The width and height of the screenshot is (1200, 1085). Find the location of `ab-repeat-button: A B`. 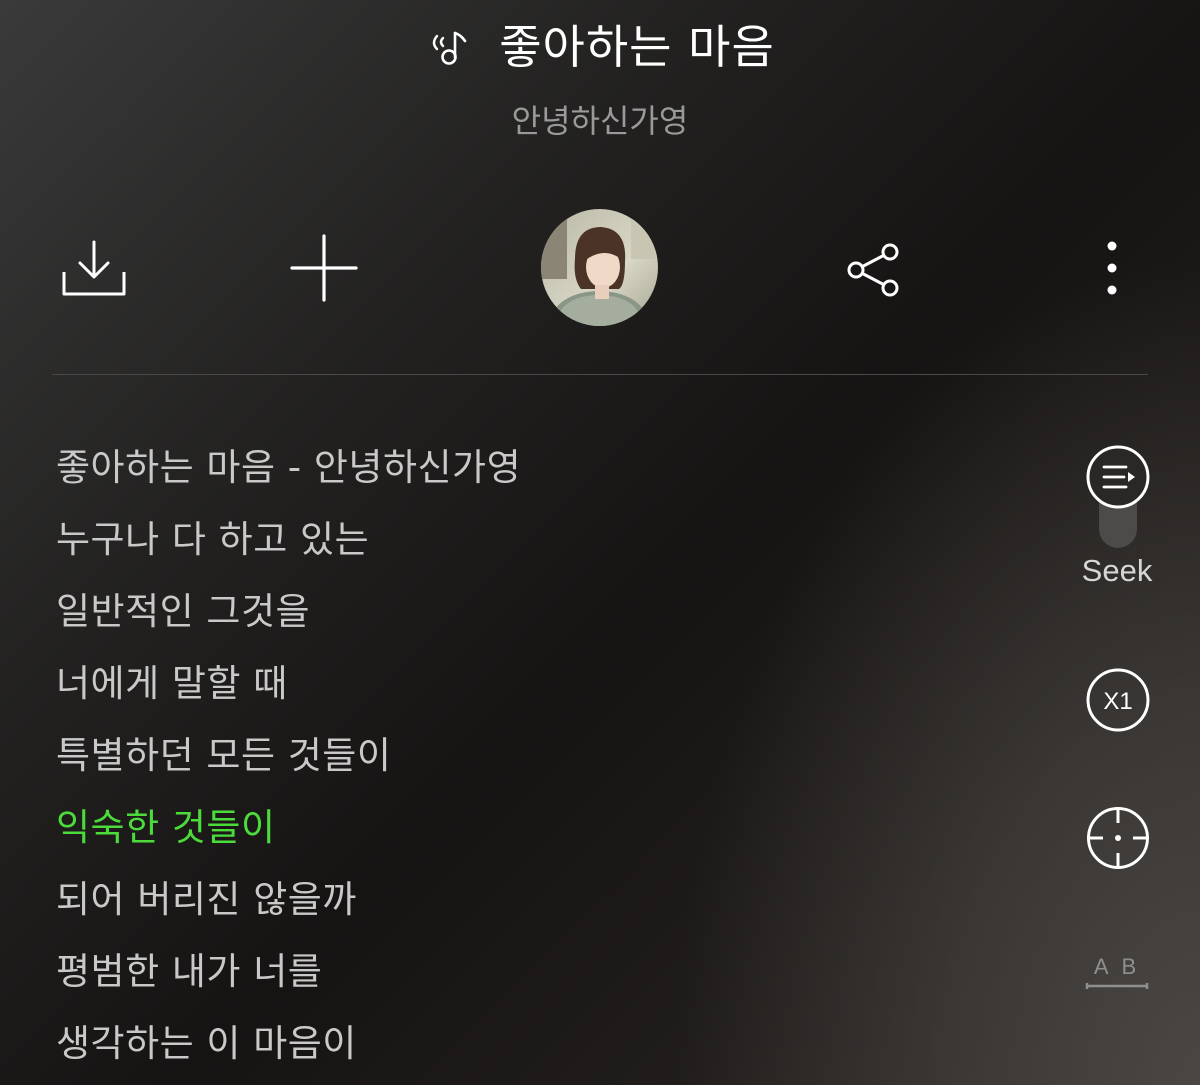

ab-repeat-button: A B is located at coordinates (1117, 973).